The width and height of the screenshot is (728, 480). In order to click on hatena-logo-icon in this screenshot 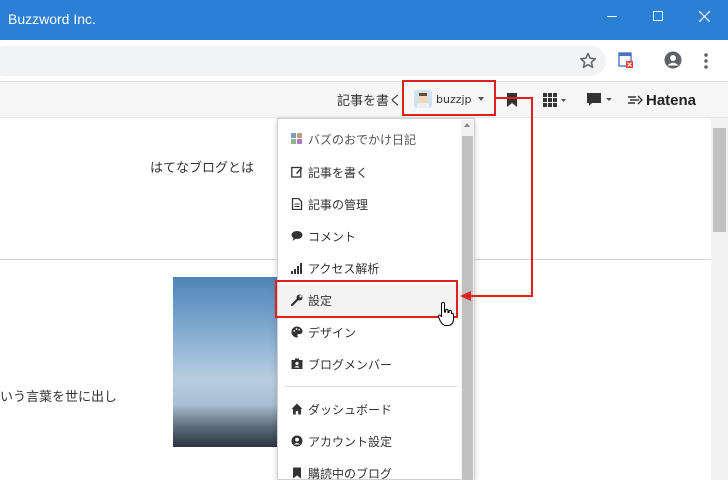, I will do `click(635, 100)`.